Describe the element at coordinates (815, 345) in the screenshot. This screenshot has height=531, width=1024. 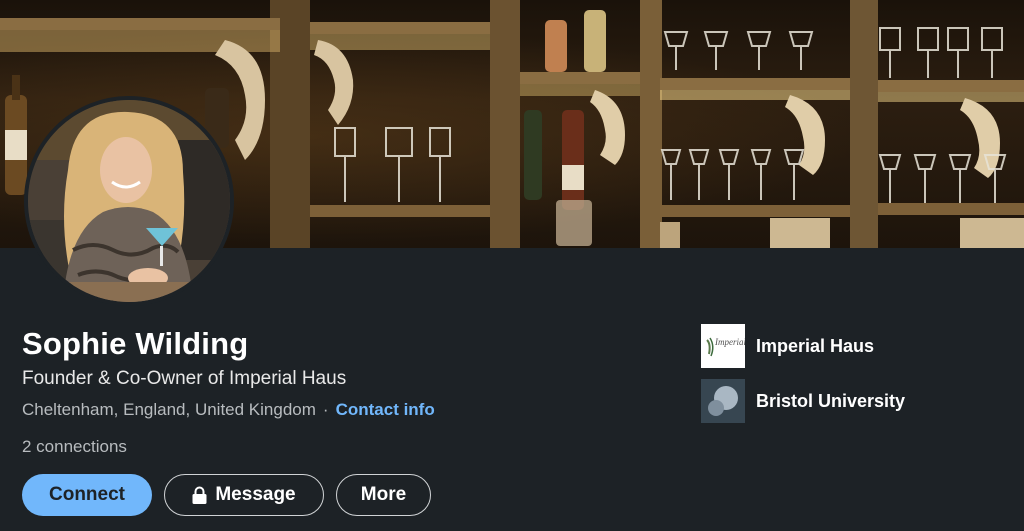
I see `org-name-imperial-haus: Imperial Haus` at that location.